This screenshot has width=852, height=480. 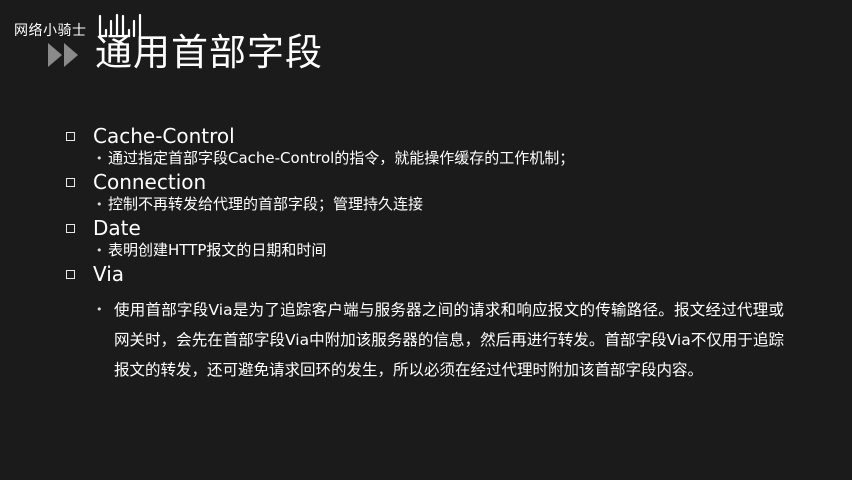 What do you see at coordinates (217, 250) in the screenshot?
I see `item-description: 表明创建HTTP报文的日期和时间` at bounding box center [217, 250].